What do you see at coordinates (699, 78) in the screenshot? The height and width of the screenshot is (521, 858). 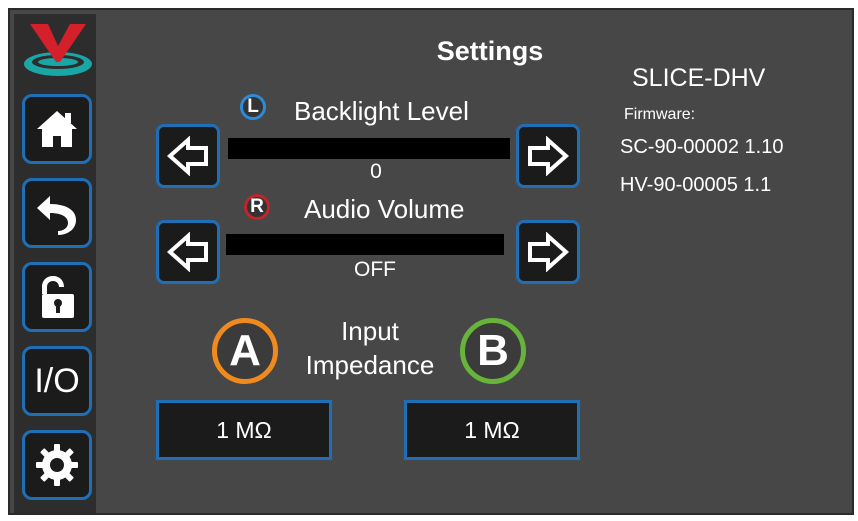 I see `device-name: SLICE-DHV` at bounding box center [699, 78].